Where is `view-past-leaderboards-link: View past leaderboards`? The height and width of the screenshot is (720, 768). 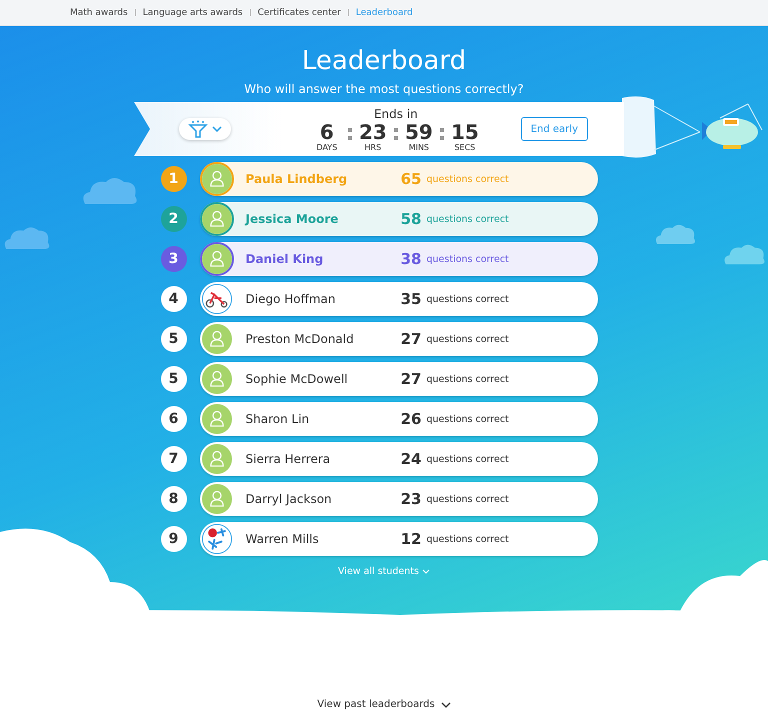 view-past-leaderboards-link: View past leaderboards is located at coordinates (384, 704).